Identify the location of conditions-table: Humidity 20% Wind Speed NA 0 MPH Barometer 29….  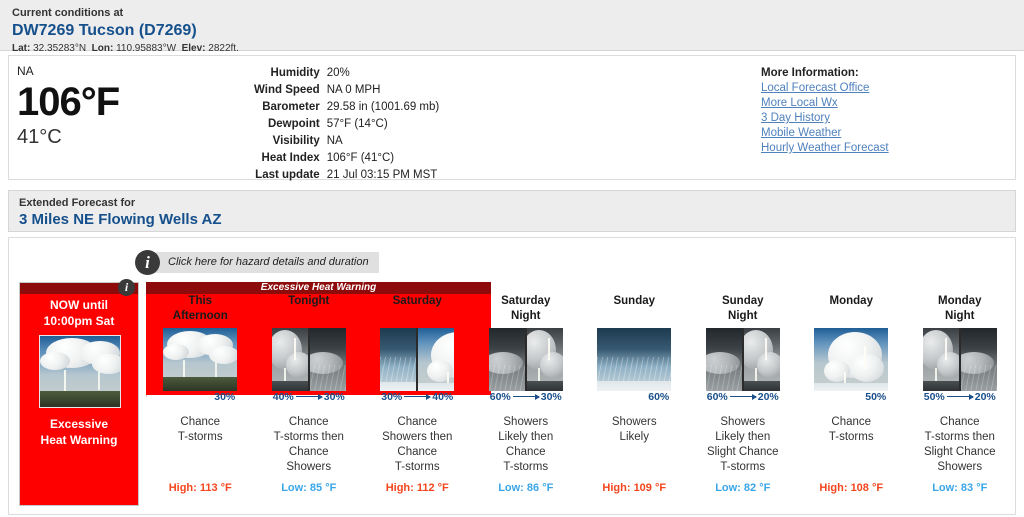
(346, 124).